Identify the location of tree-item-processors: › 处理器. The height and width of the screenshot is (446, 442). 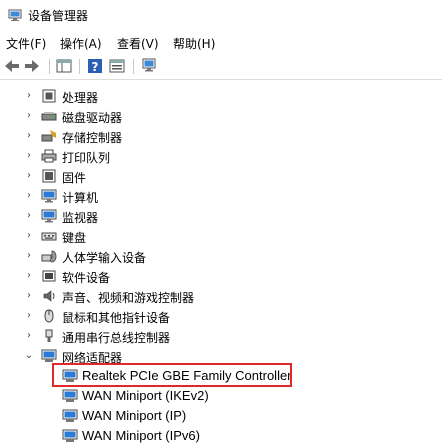
(221, 96).